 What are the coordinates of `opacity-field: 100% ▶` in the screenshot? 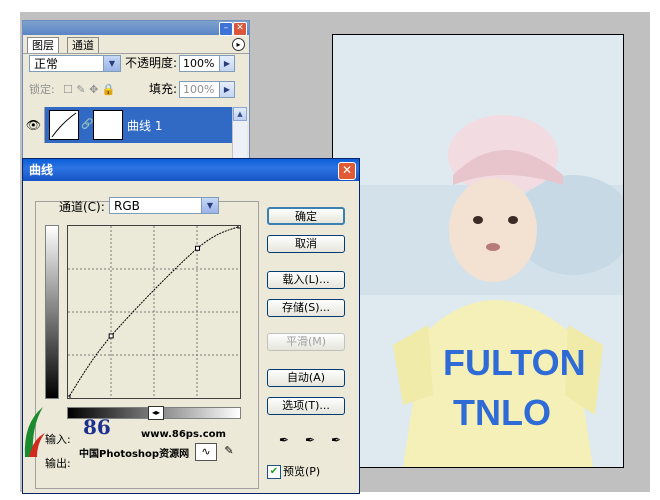 It's located at (207, 63).